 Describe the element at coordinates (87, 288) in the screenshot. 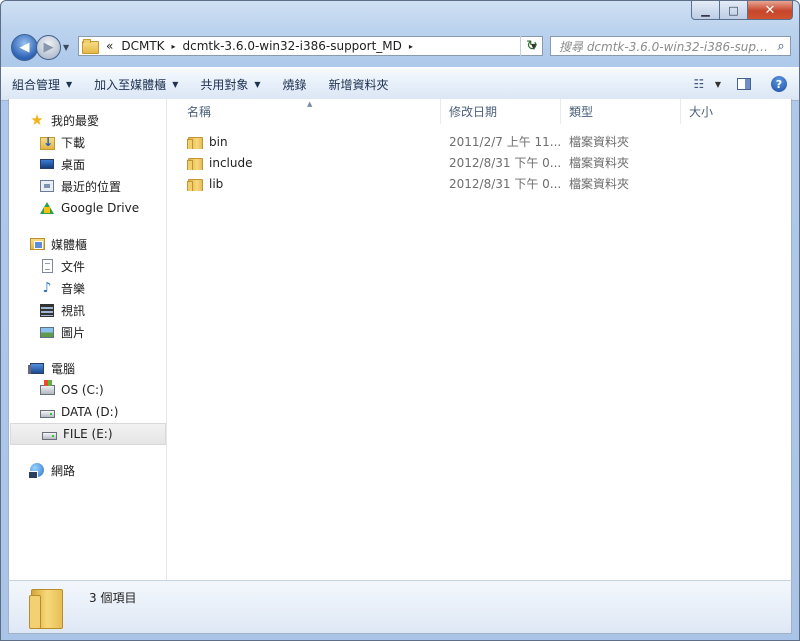

I see `sidebar-item-music: ♪ 音樂` at that location.